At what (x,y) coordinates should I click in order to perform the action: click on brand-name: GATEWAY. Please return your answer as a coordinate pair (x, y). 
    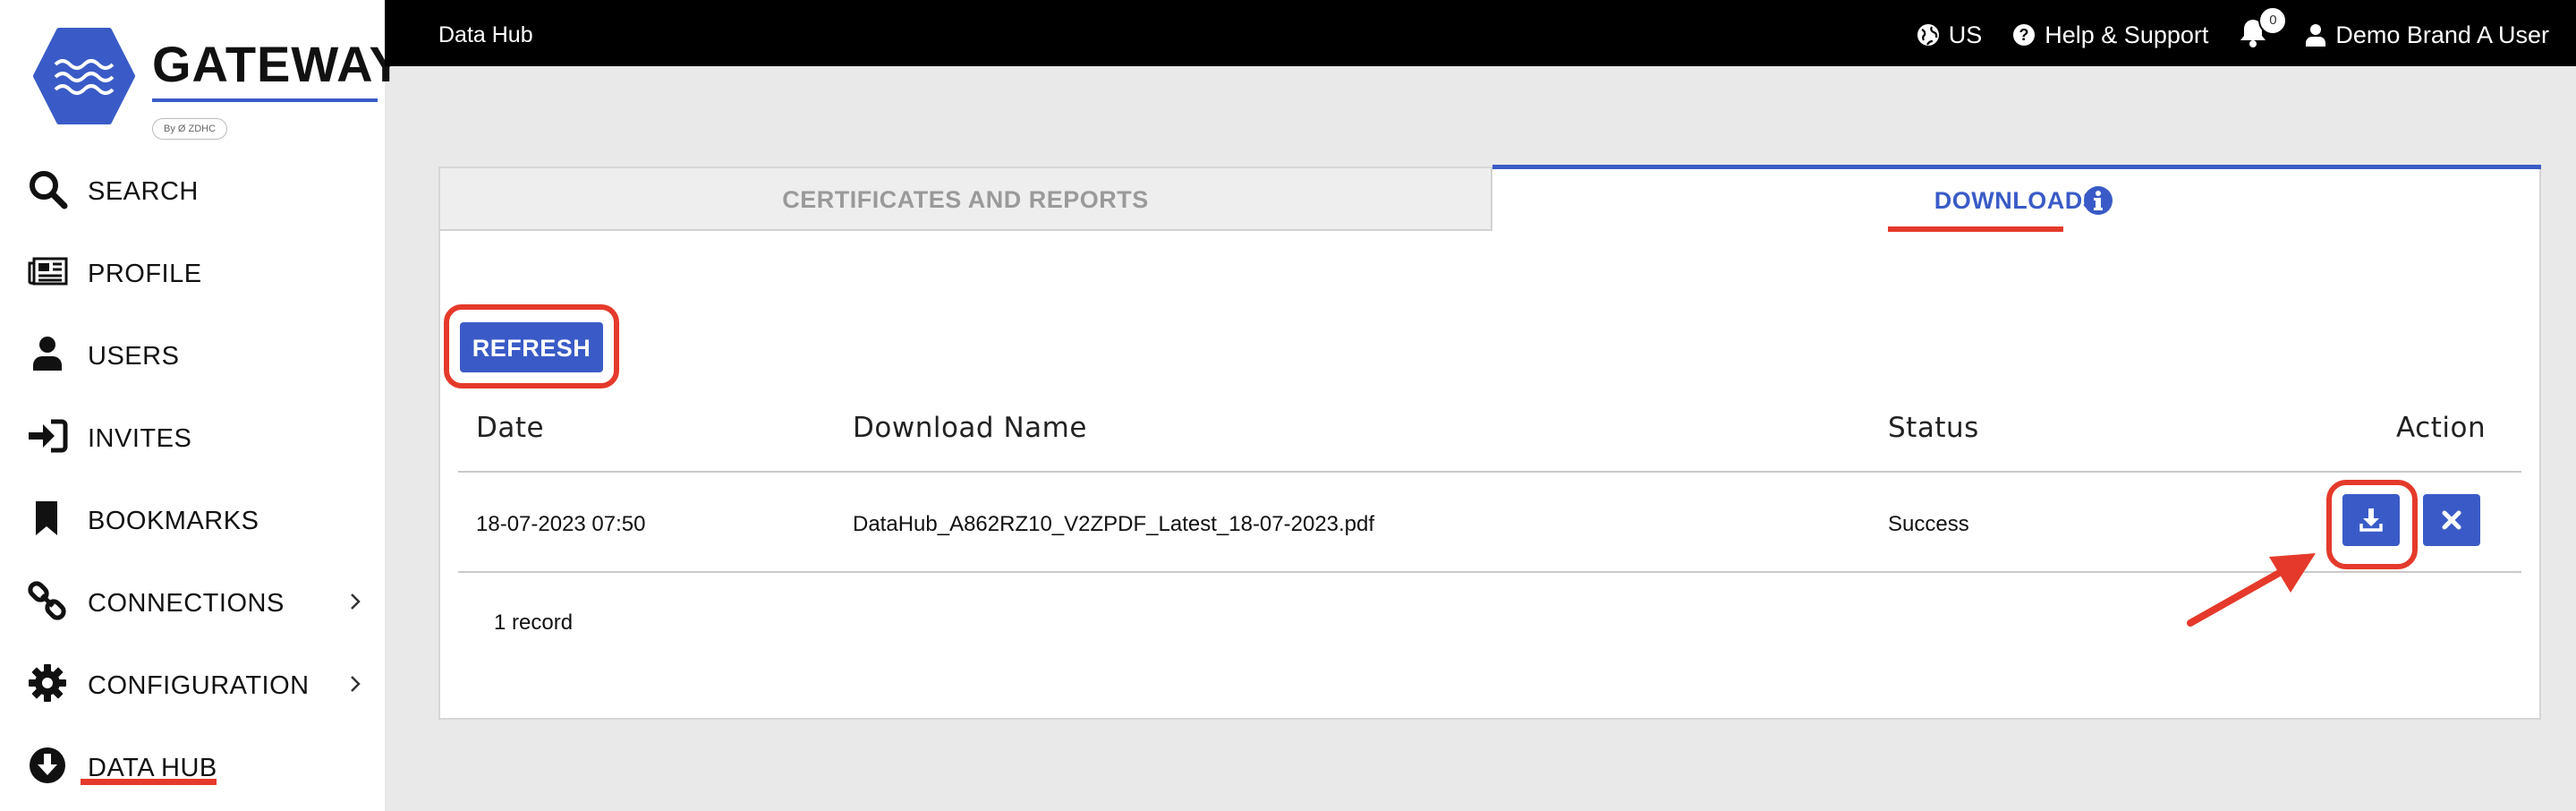
    Looking at the image, I should click on (278, 64).